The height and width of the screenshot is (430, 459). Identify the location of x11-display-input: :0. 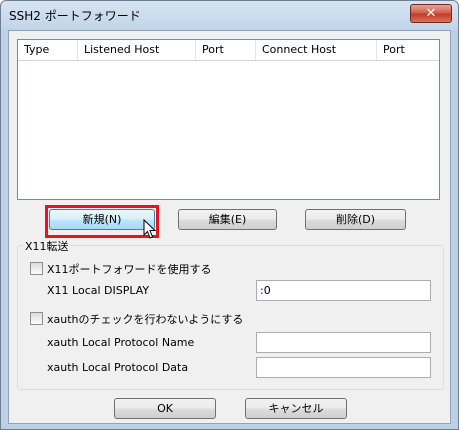
(343, 290).